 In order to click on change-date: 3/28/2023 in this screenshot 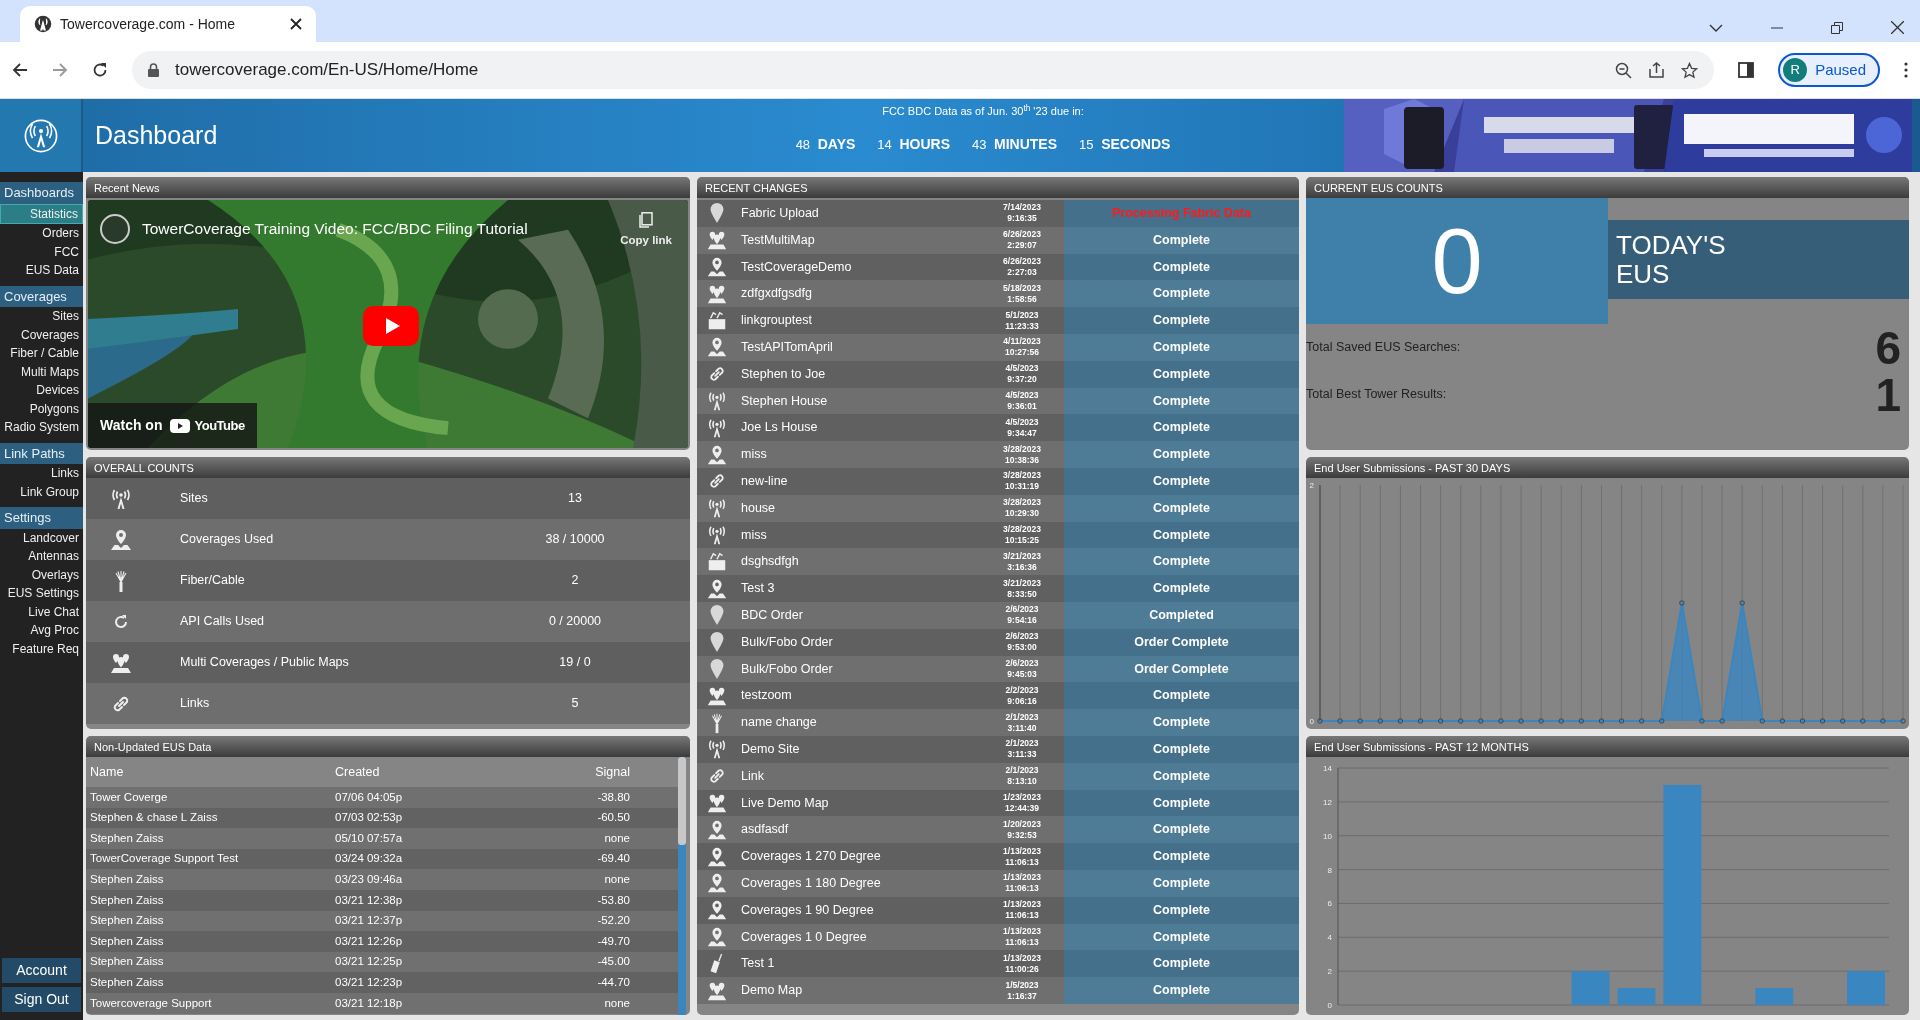, I will do `click(1022, 449)`.